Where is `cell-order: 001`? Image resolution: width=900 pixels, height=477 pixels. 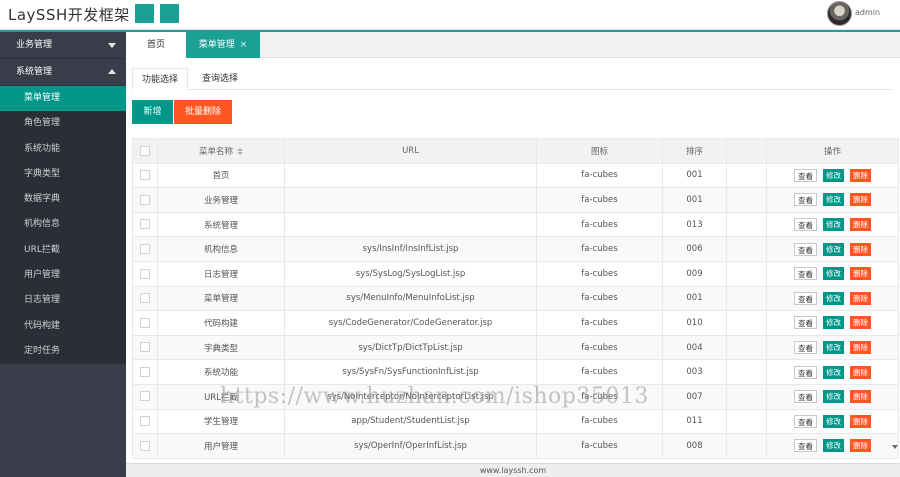
cell-order: 001 is located at coordinates (694, 200).